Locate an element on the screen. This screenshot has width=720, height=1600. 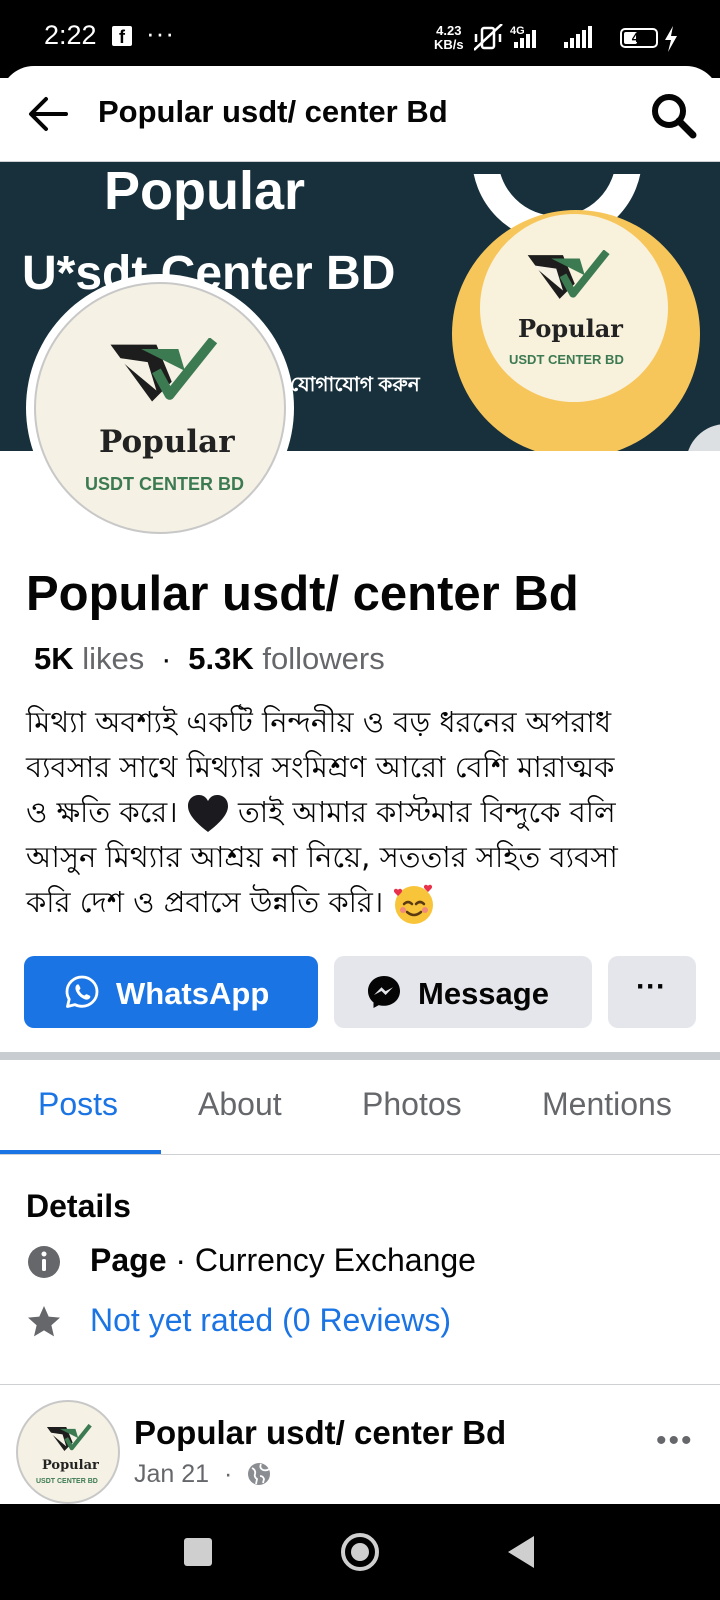
active-tab-indicator is located at coordinates (80, 1152).